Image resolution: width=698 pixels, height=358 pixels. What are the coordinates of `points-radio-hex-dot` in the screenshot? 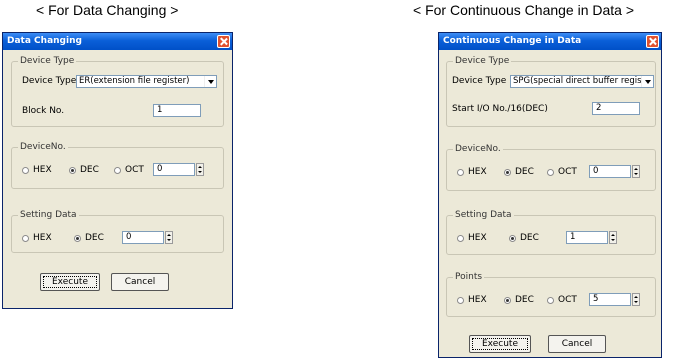 It's located at (460, 300).